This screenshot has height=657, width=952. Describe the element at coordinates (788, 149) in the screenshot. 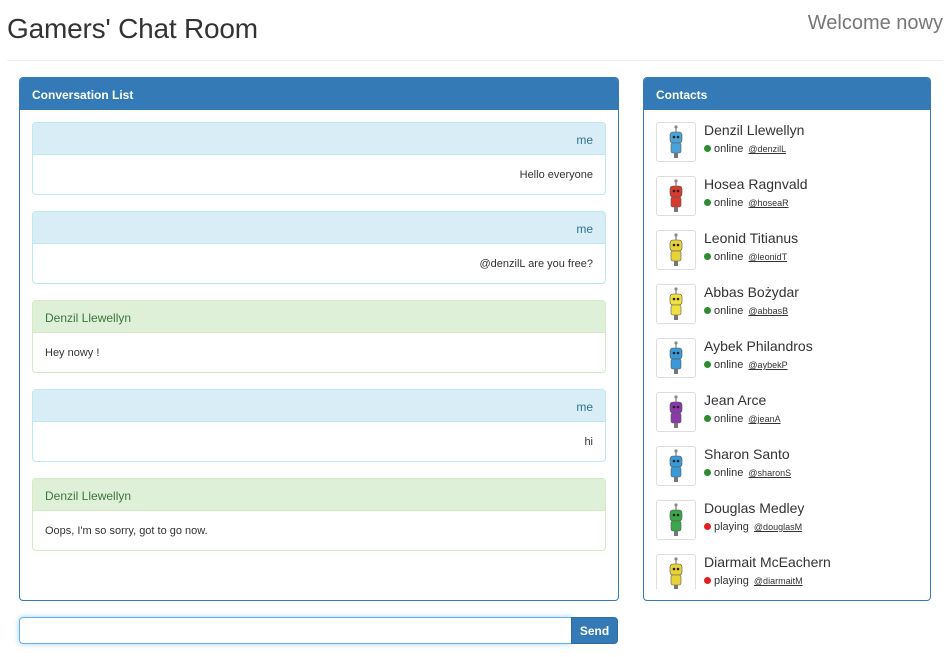

I see `contact-item: Denzil Llewellyn online @denzilL` at that location.